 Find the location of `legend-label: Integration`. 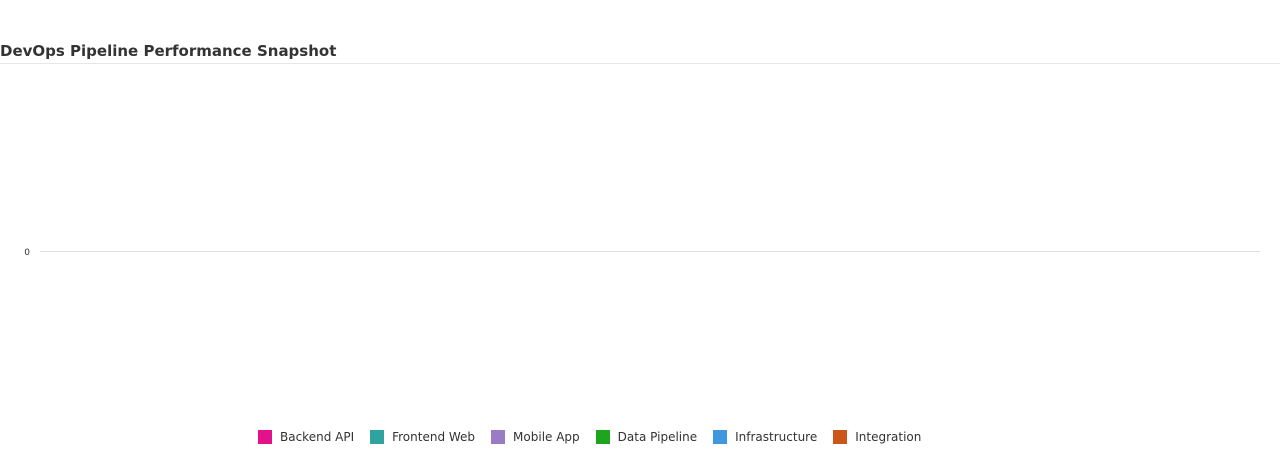

legend-label: Integration is located at coordinates (888, 437).